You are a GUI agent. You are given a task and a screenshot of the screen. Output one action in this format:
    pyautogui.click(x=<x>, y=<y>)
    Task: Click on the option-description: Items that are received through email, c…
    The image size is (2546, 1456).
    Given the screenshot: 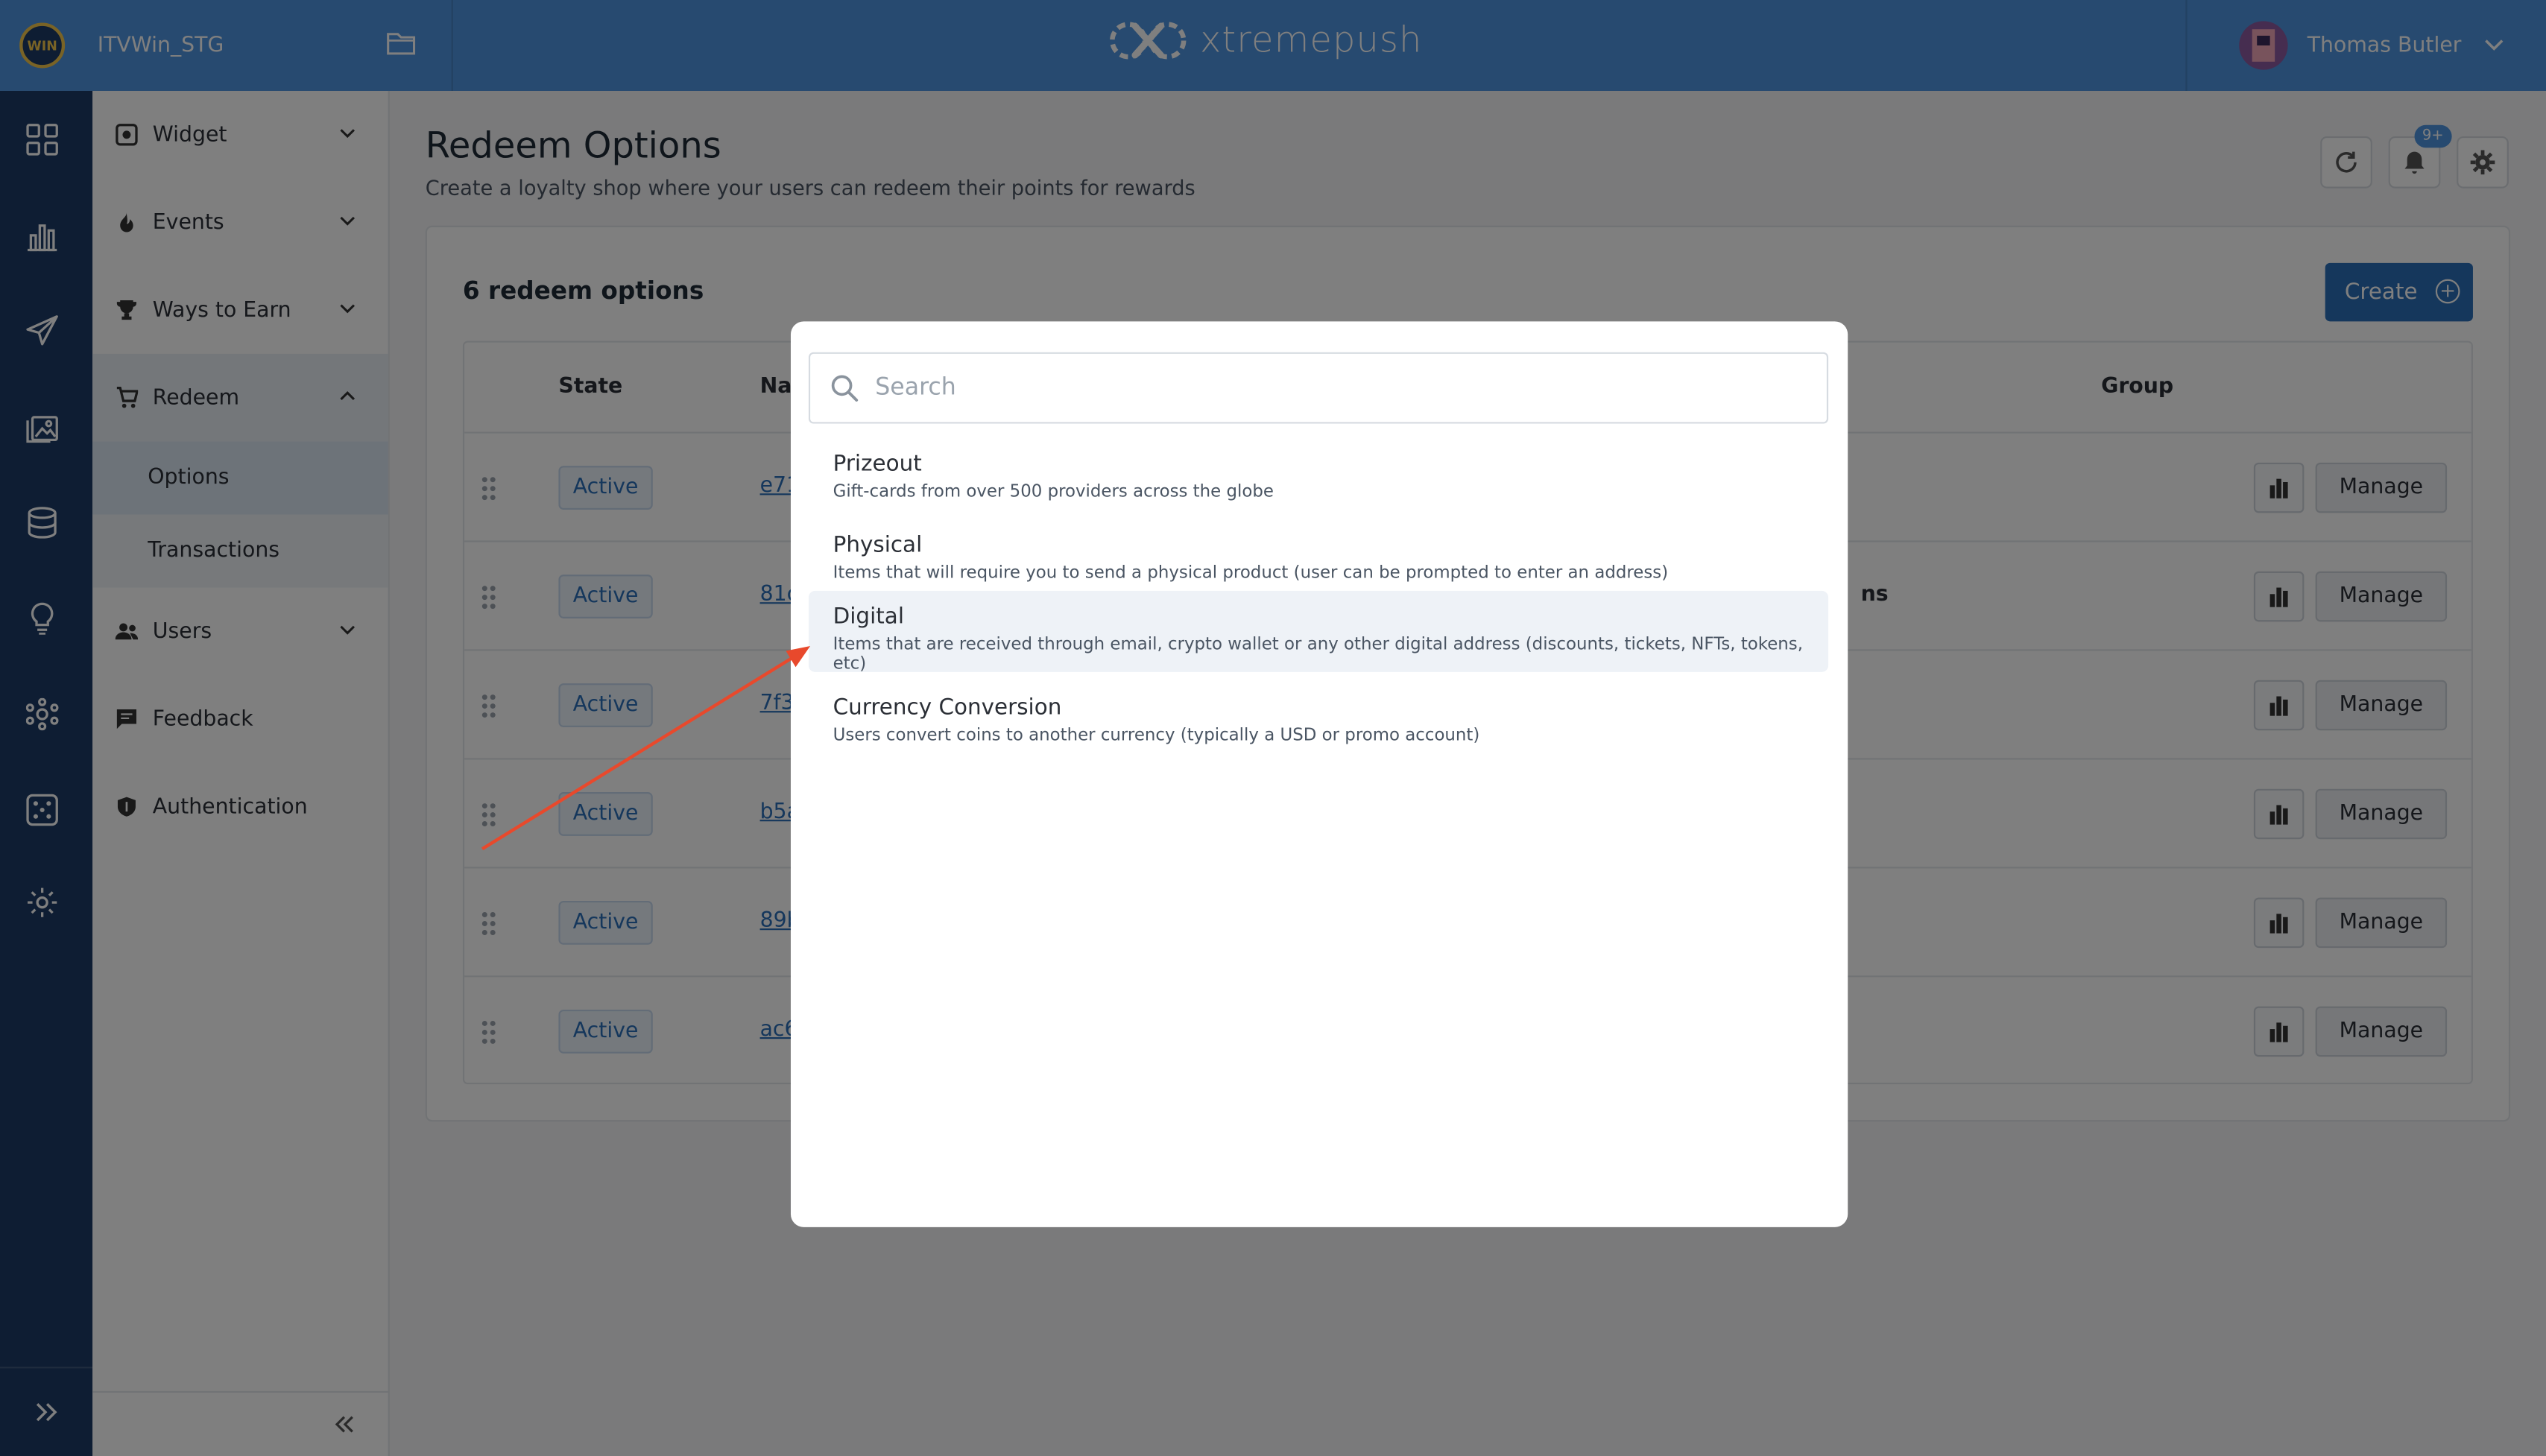 What is the action you would take?
    pyautogui.click(x=1318, y=654)
    